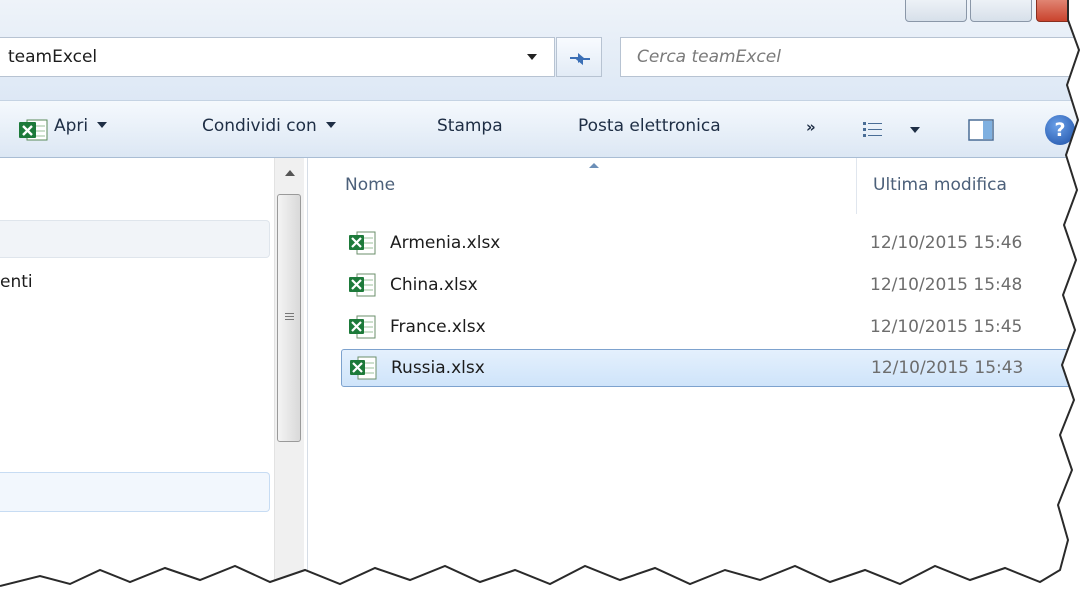 The height and width of the screenshot is (594, 1083). Describe the element at coordinates (946, 285) in the screenshot. I see `file-modified-date: 12/10/2015 15:48` at that location.